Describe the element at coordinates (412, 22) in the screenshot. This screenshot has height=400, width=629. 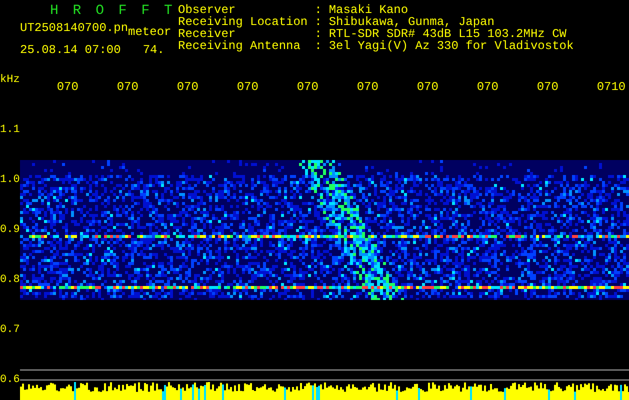
I see `info-value: Shibukawa, Gunma, Japan` at that location.